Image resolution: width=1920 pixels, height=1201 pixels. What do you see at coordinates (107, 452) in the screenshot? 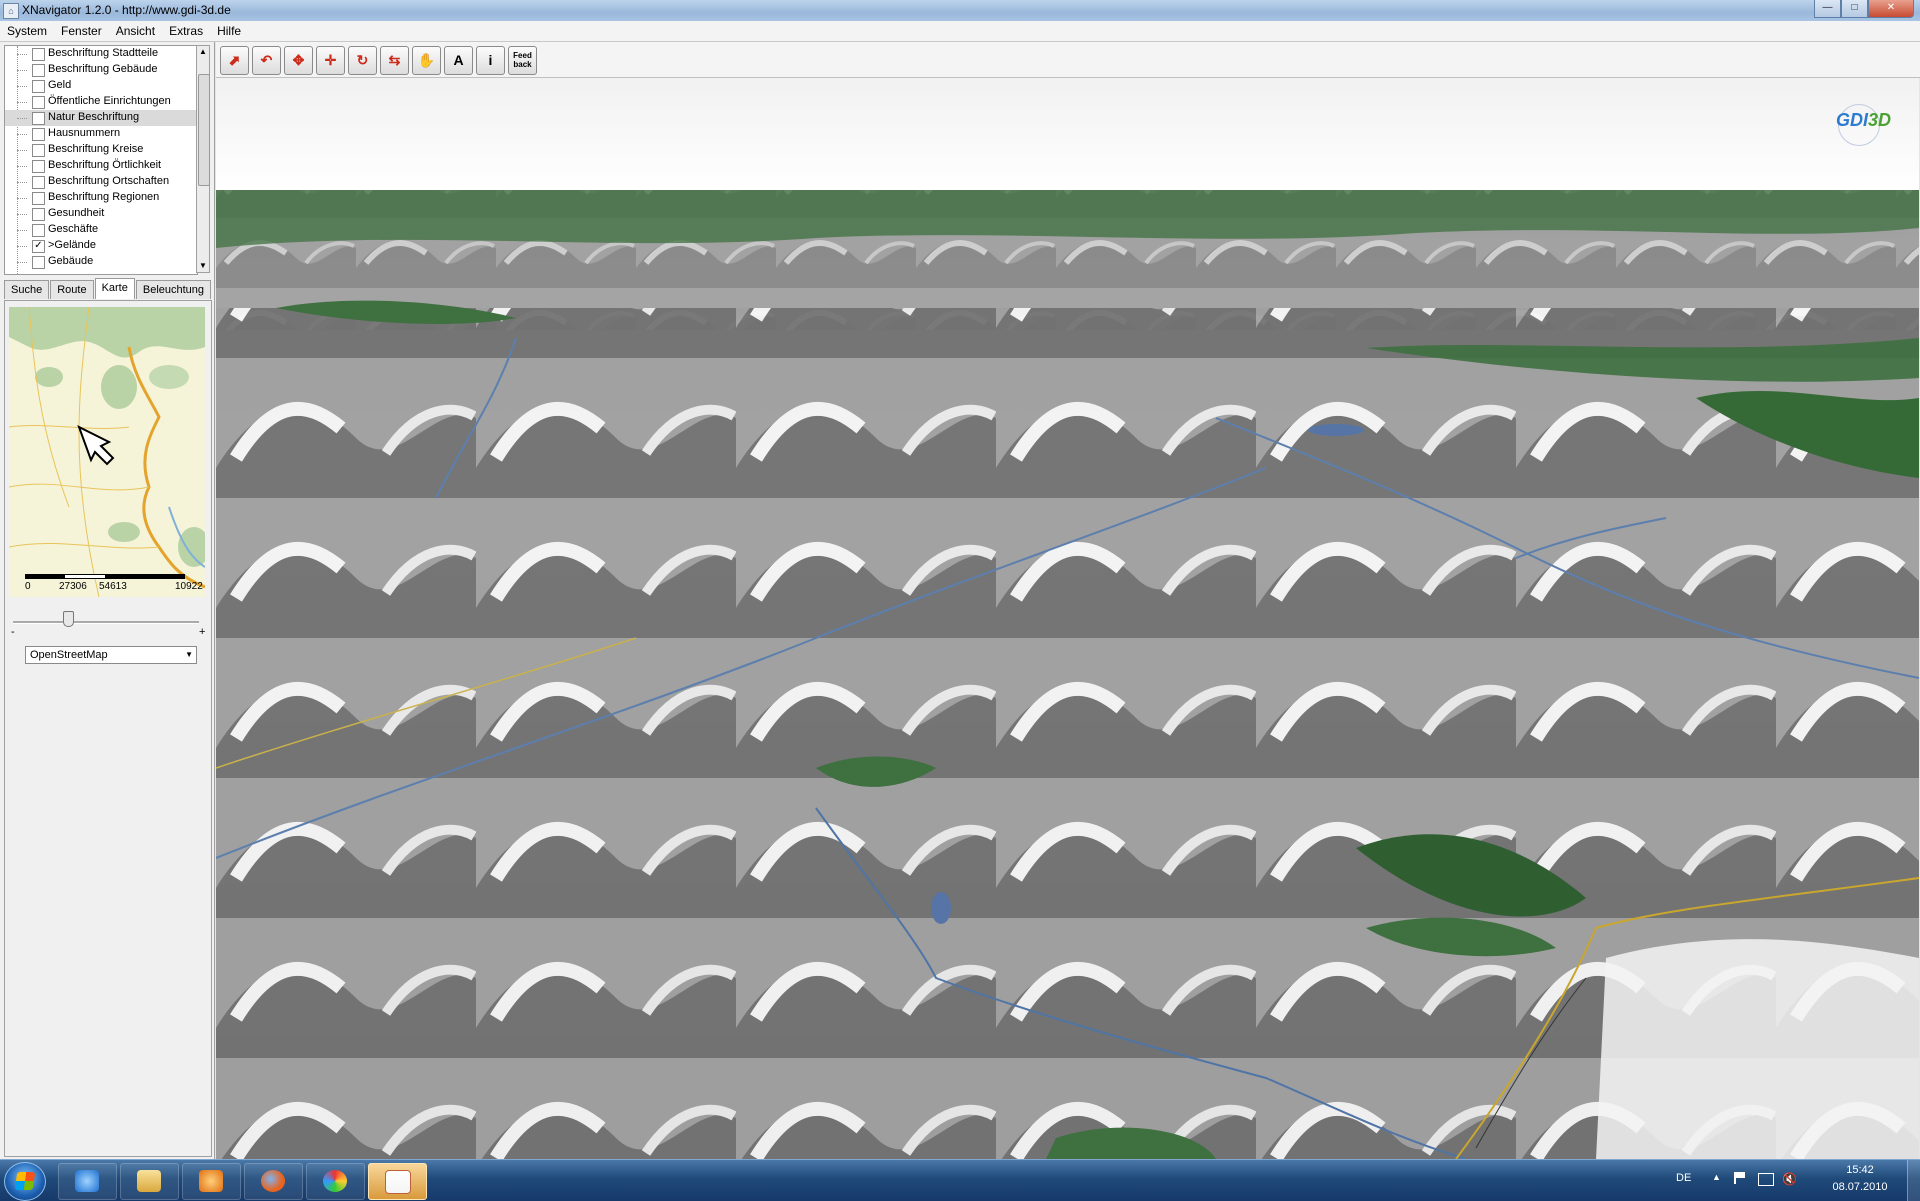
I see `overview-map` at bounding box center [107, 452].